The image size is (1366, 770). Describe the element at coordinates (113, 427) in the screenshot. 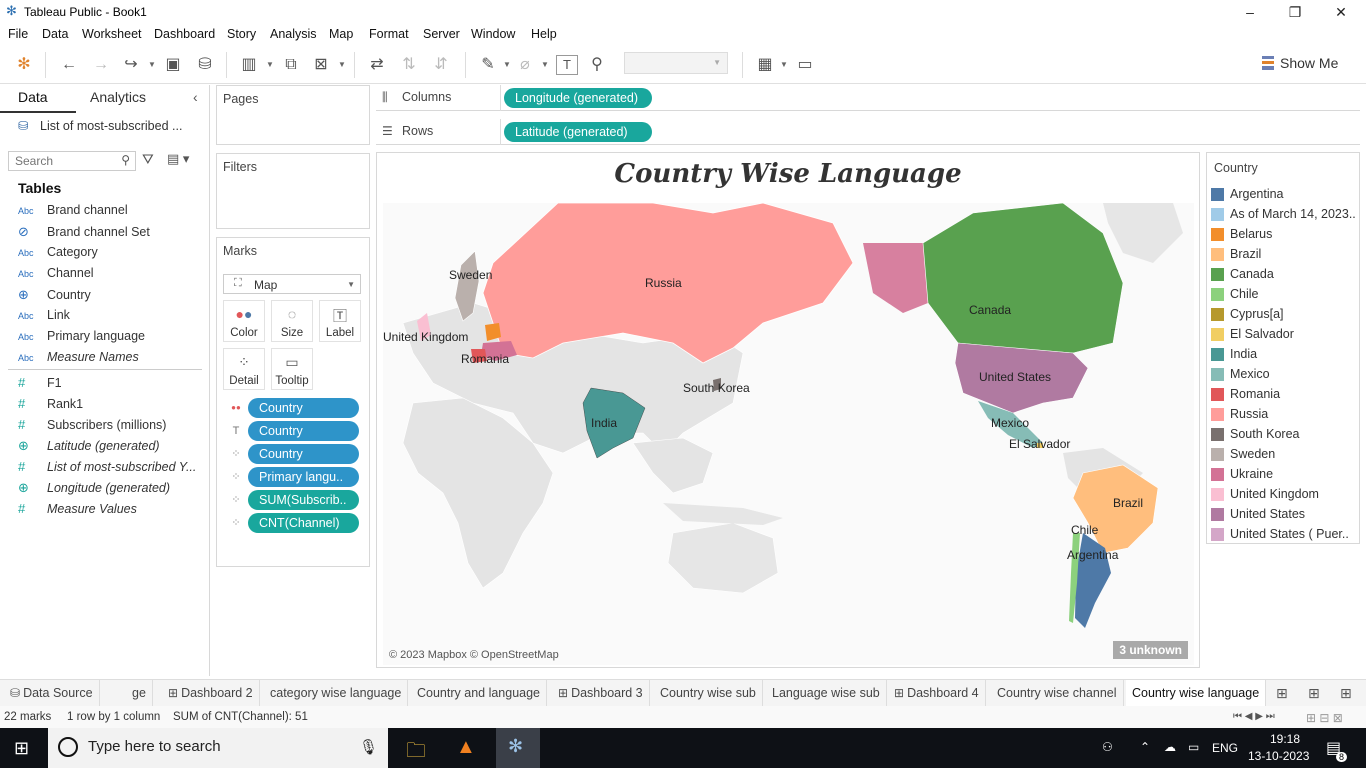

I see `field-item: # Subscribers (millions)` at that location.